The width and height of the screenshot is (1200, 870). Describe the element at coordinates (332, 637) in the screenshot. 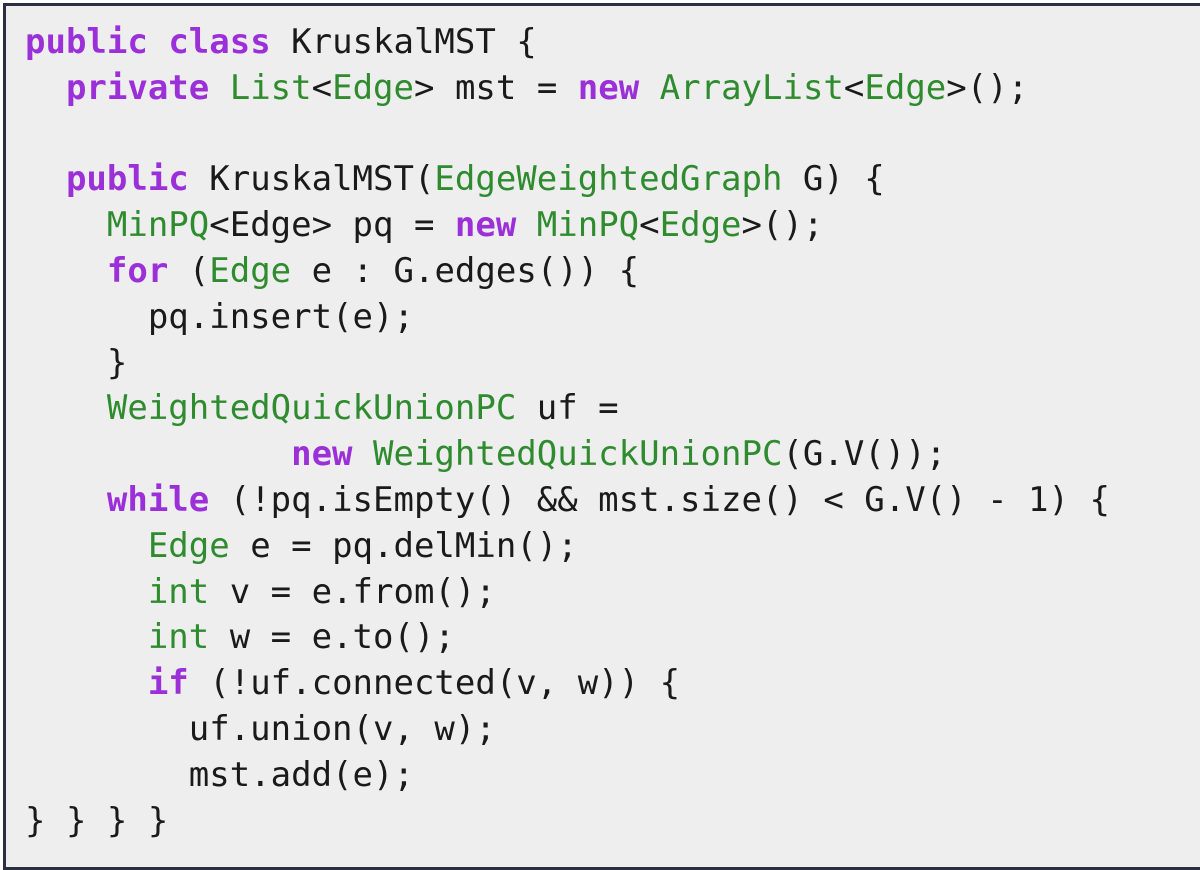

I see `code-text: w = e.to();` at that location.